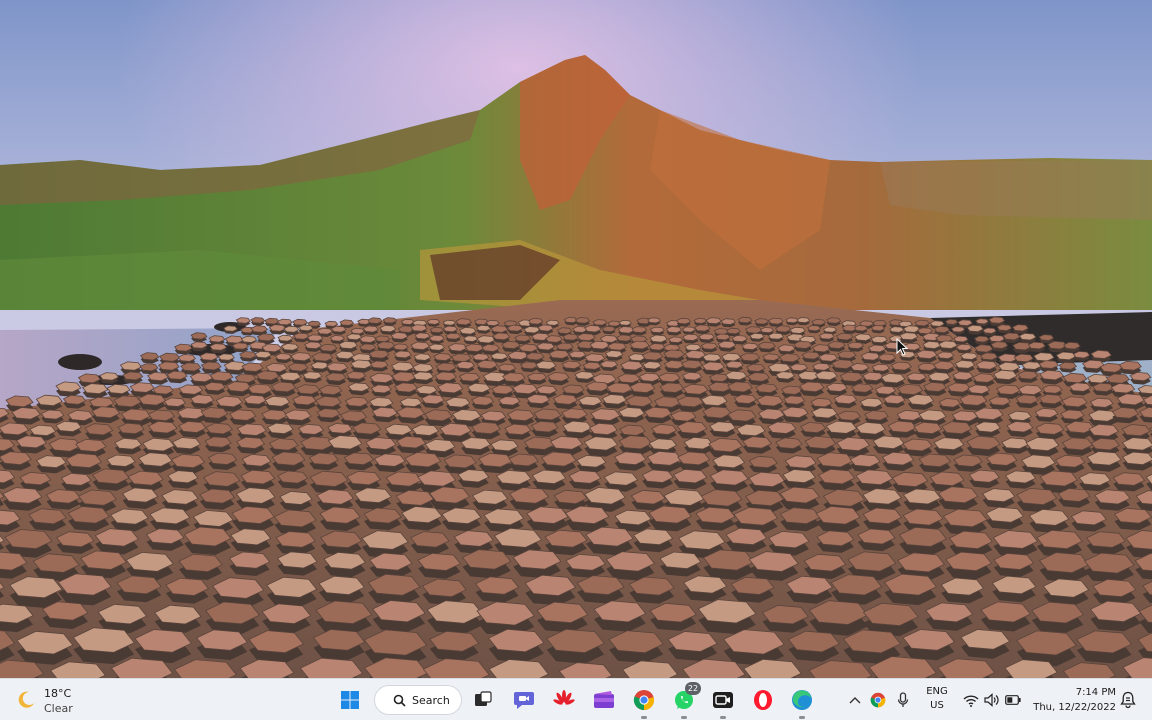  I want to click on taskbar-edge, so click(802, 702).